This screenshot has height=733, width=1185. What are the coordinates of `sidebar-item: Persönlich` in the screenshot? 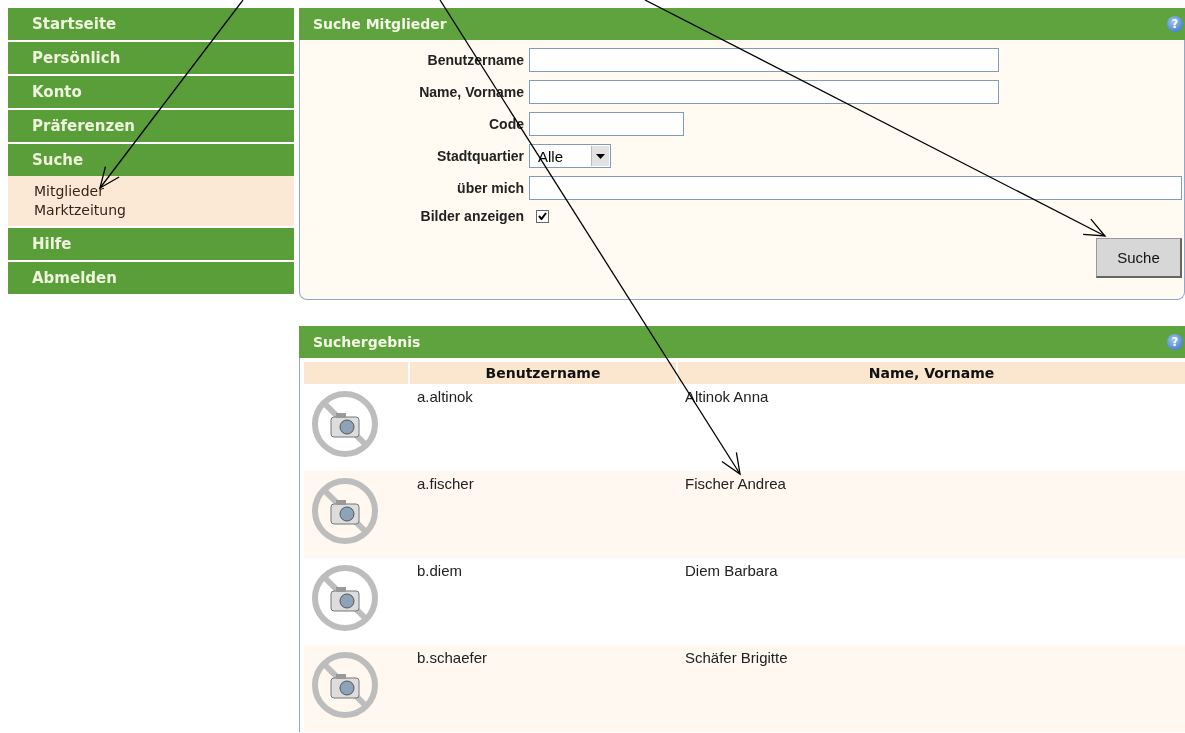 It's located at (151, 58).